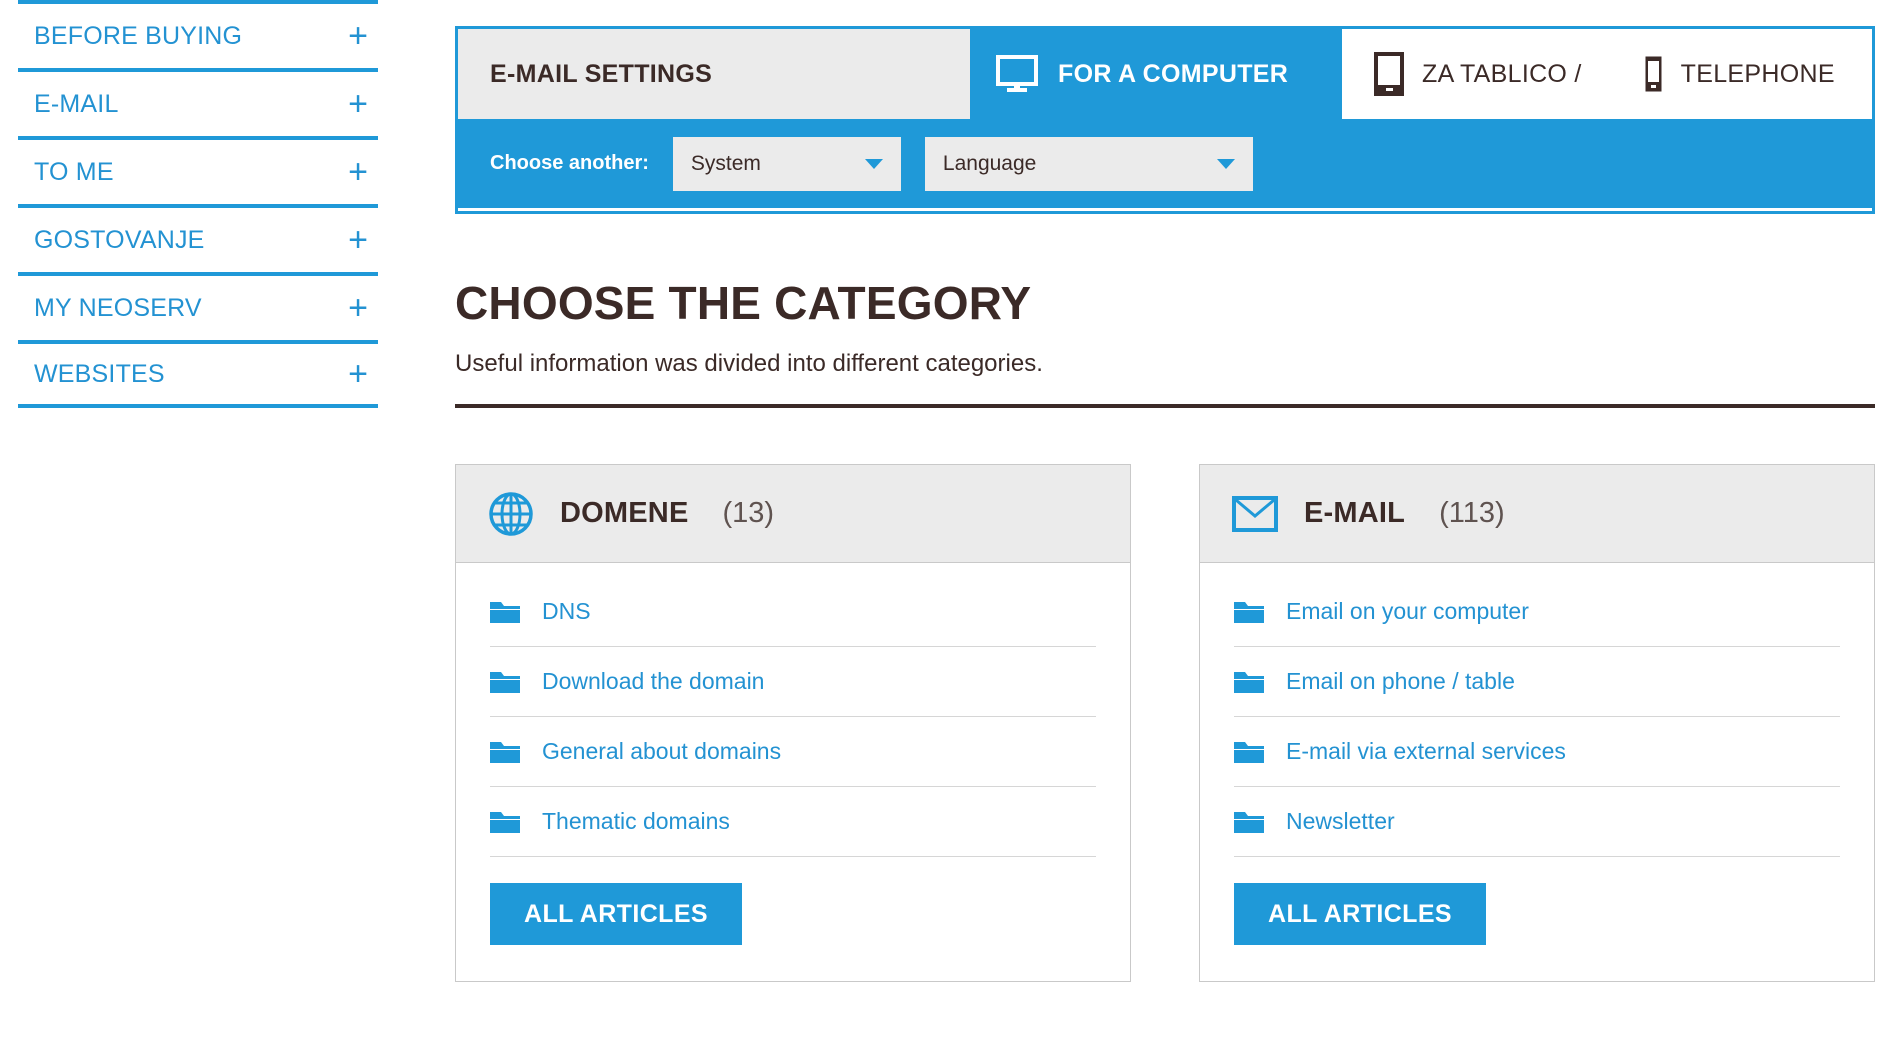 This screenshot has height=1047, width=1900. What do you see at coordinates (511, 514) in the screenshot?
I see `globe-icon` at bounding box center [511, 514].